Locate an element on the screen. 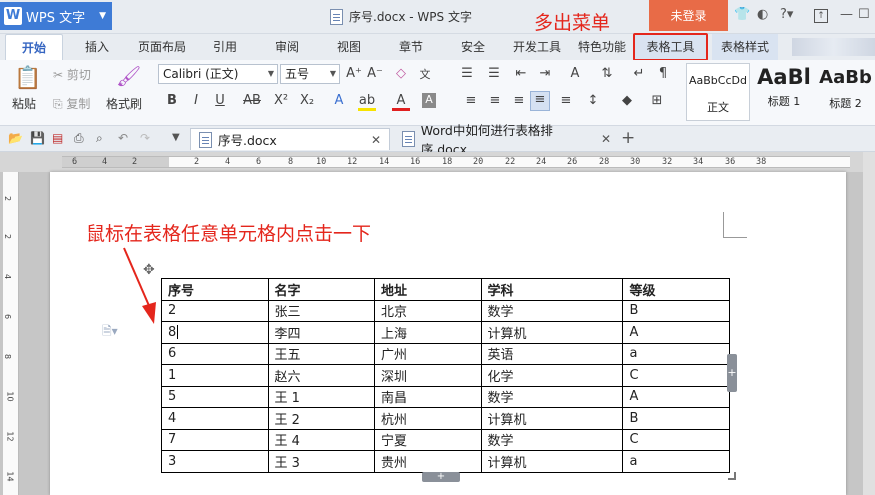  add-column-button: + is located at coordinates (732, 373).